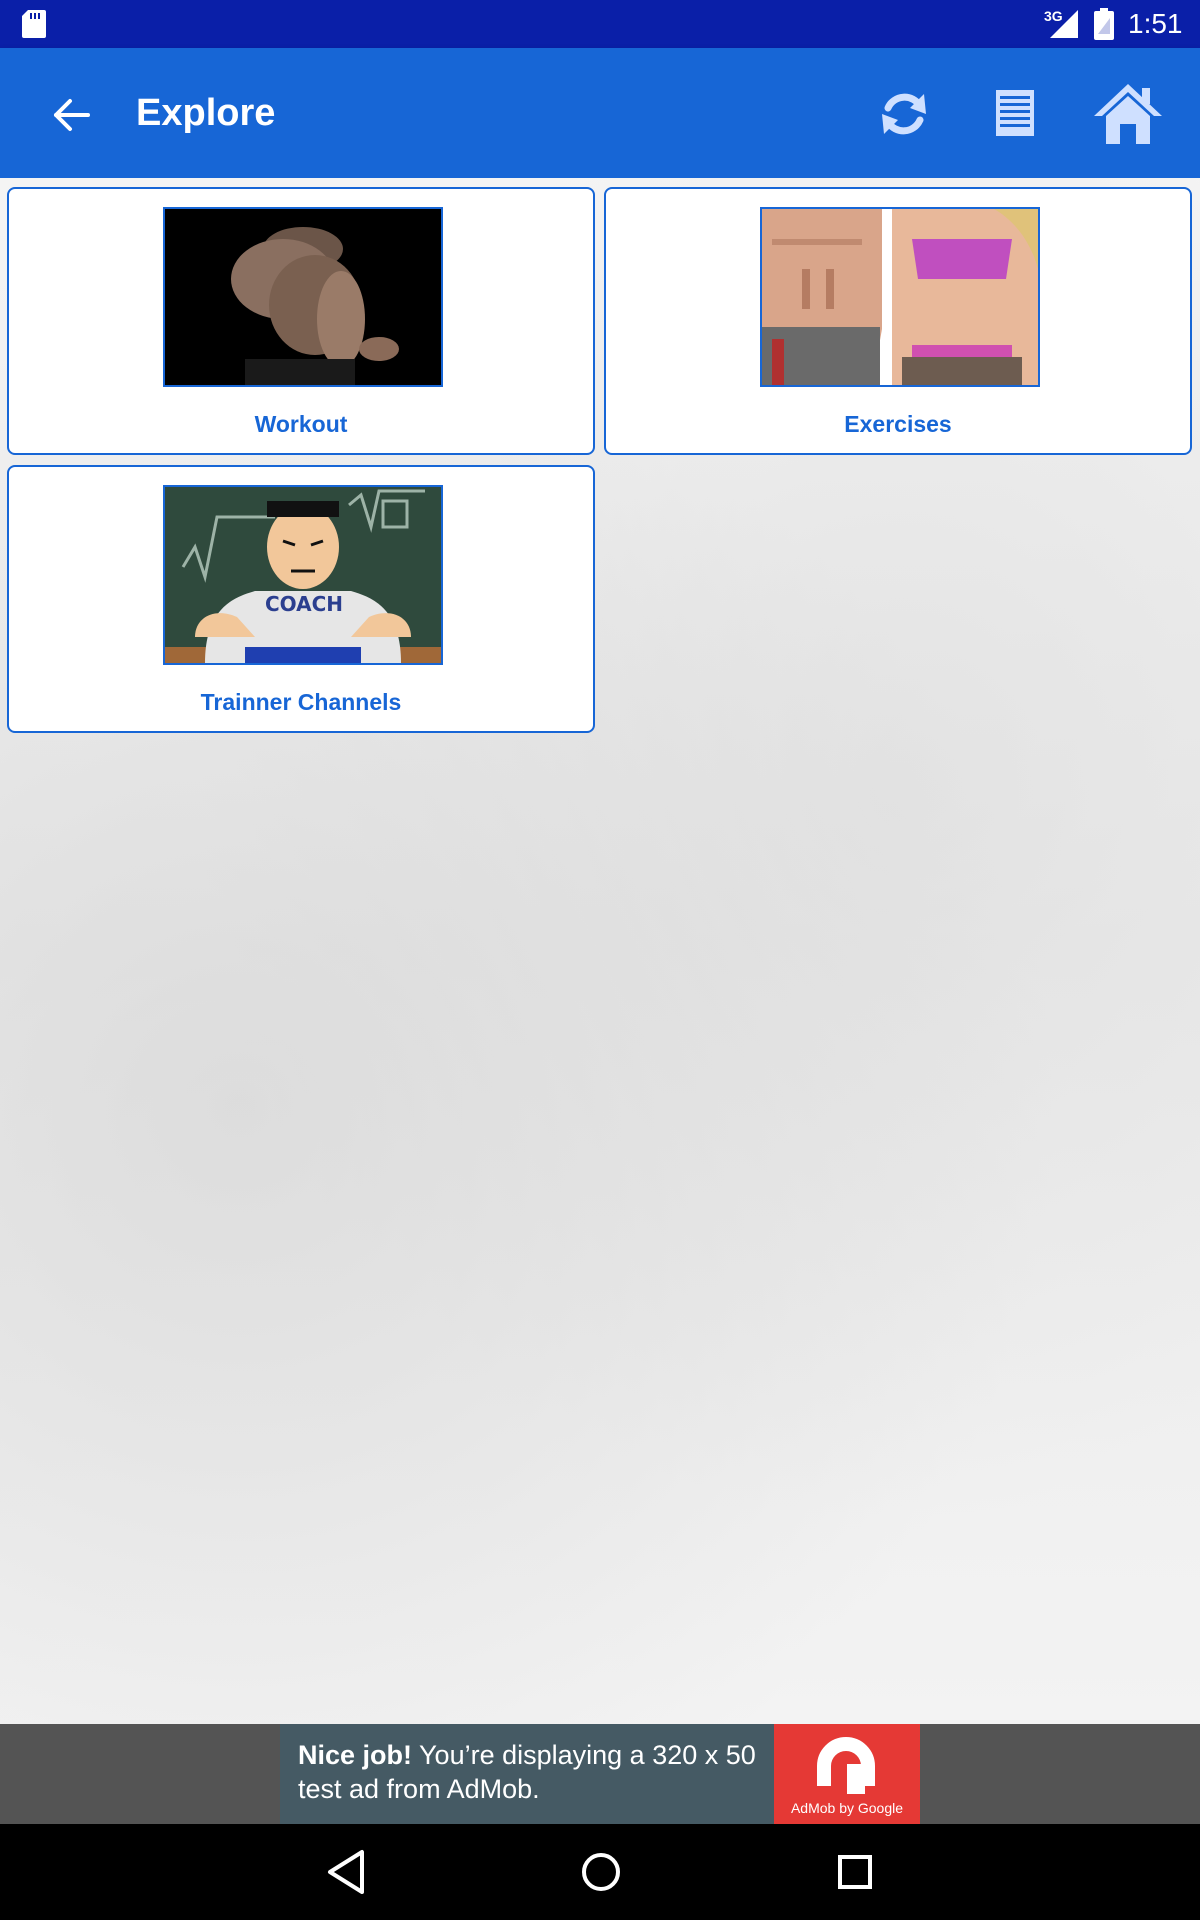 The image size is (1200, 1920). What do you see at coordinates (301, 702) in the screenshot?
I see `card-label: Trainner Channels` at bounding box center [301, 702].